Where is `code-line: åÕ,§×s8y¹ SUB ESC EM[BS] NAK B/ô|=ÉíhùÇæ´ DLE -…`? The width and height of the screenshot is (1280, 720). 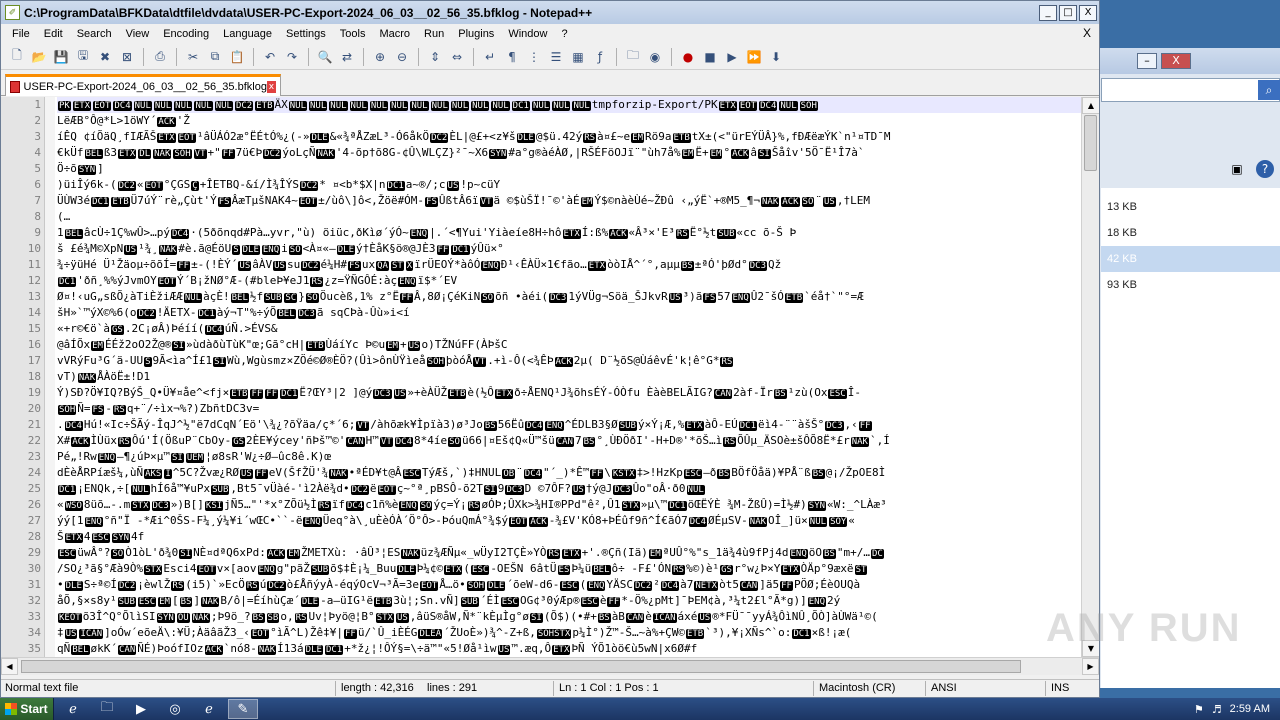 code-line: åÕ,§×s8y¹ SUB ESC EM[BS] NAK B/ô|=ÉíhùÇæ´ DLE -… is located at coordinates (448, 601).